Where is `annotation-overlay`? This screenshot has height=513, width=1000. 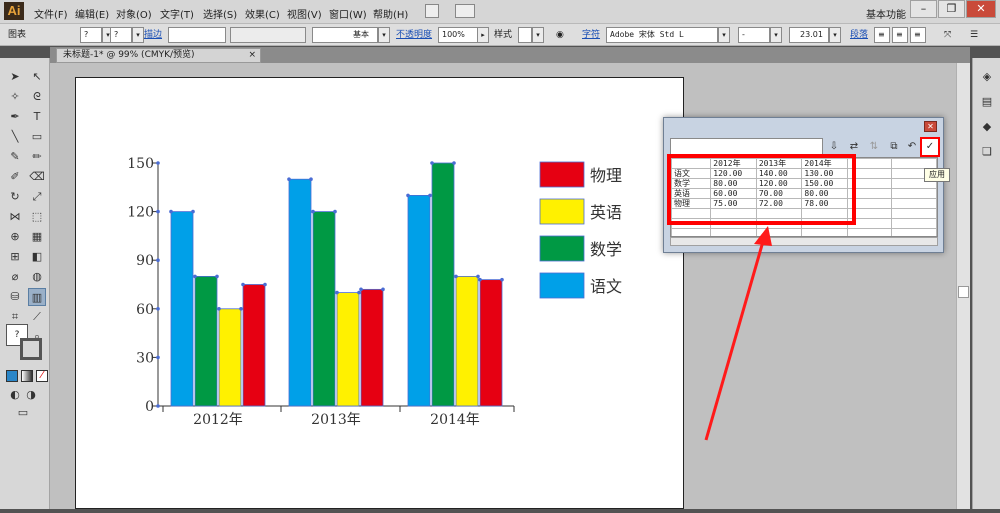 annotation-overlay is located at coordinates (761, 297).